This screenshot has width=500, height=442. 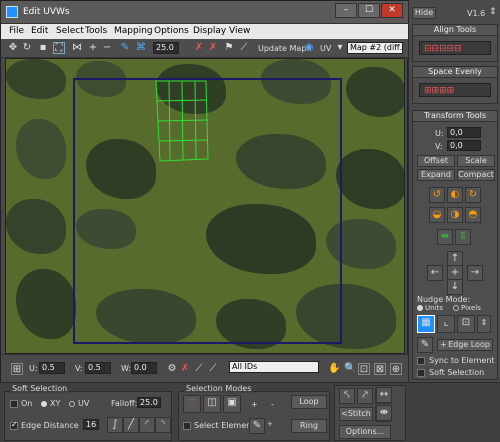 I want to click on u-value-field: 0.5, so click(x=52, y=368).